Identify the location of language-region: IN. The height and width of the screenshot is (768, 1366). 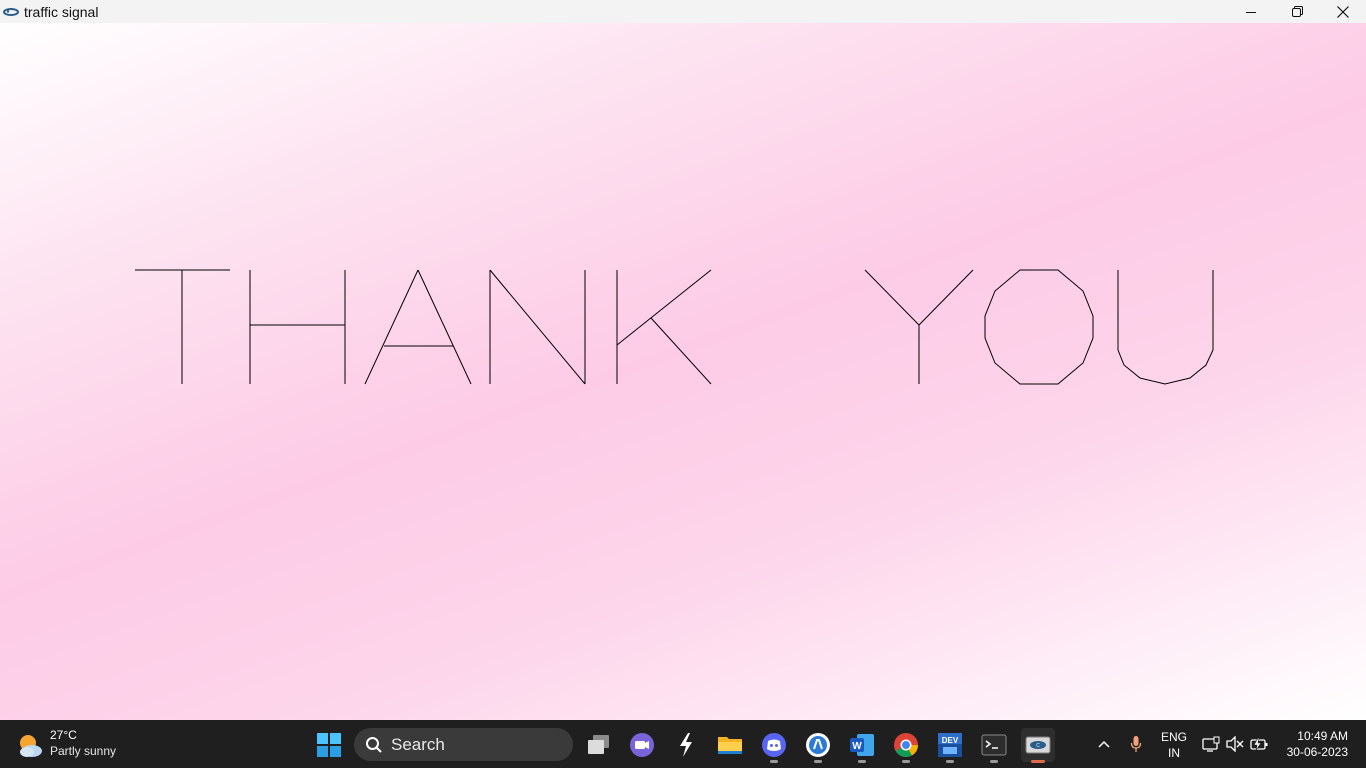
(1174, 753).